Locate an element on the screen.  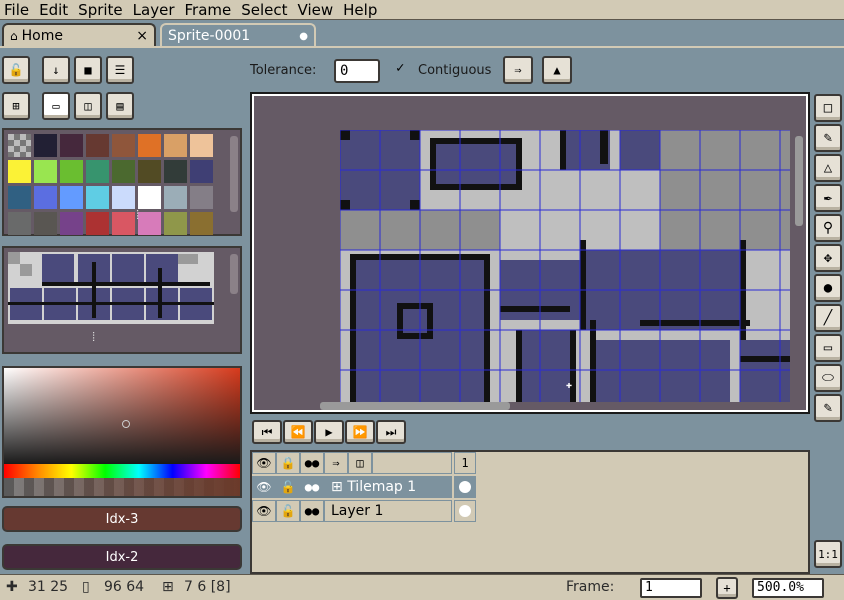
hue-slider is located at coordinates (122, 471).